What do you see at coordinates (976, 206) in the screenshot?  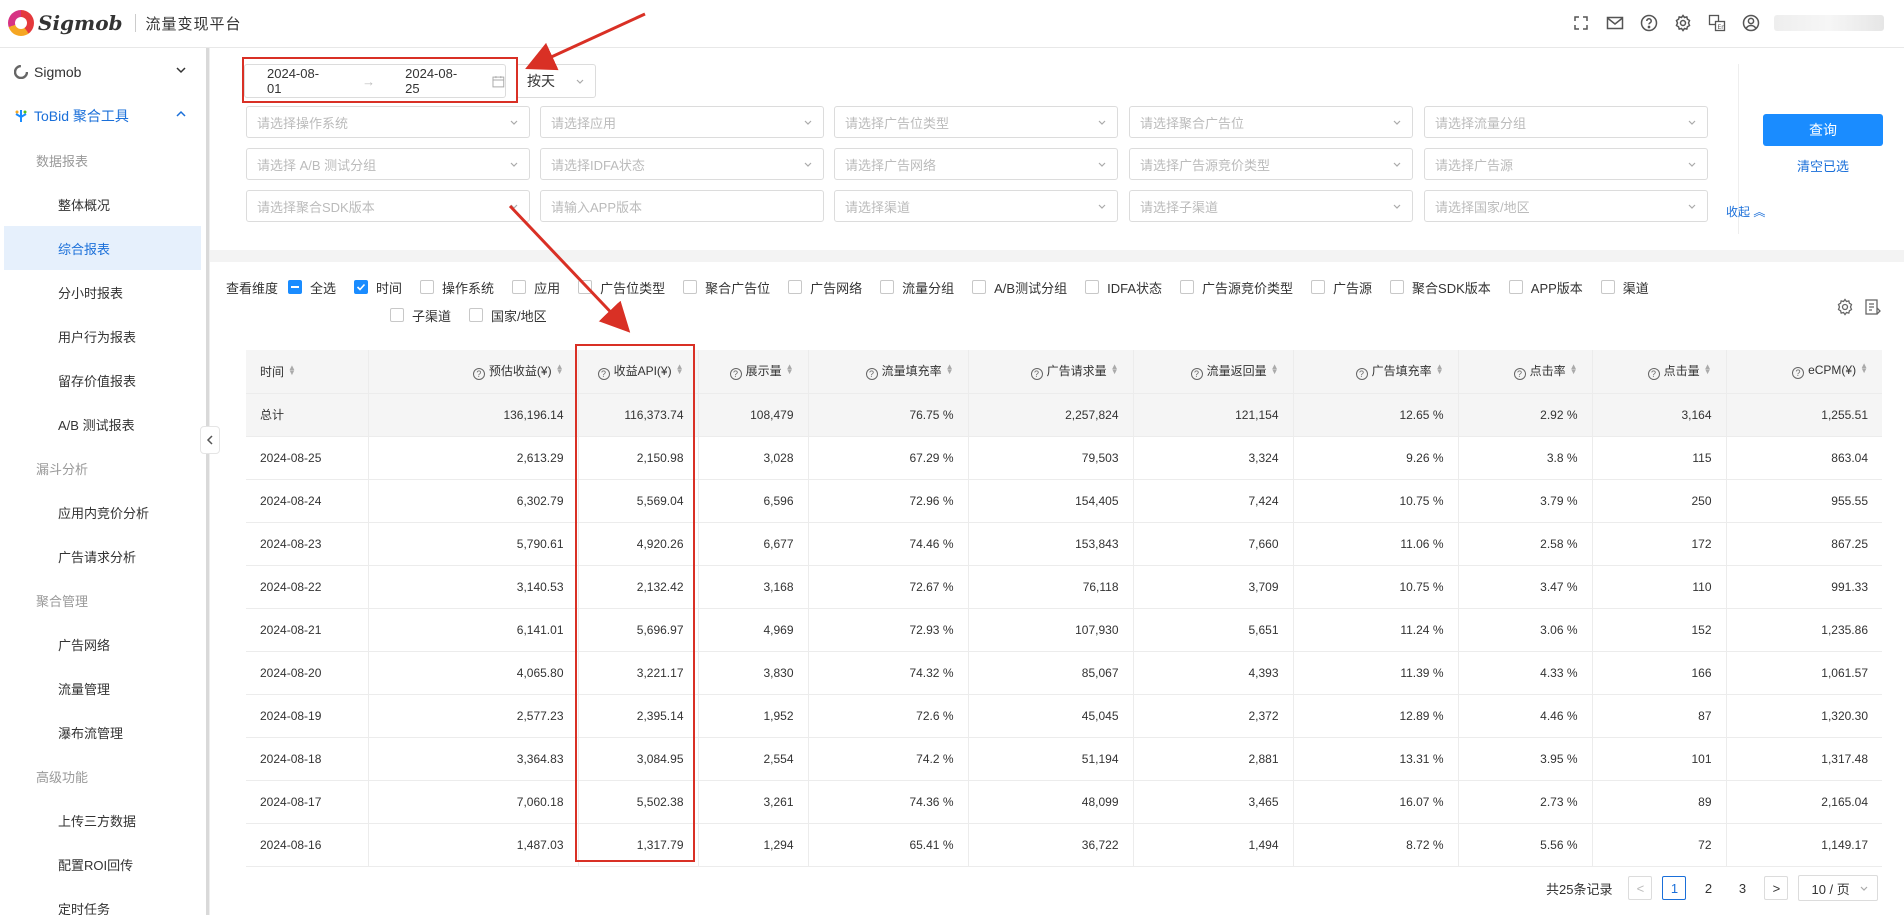 I see `channel-select: 请选择渠道` at bounding box center [976, 206].